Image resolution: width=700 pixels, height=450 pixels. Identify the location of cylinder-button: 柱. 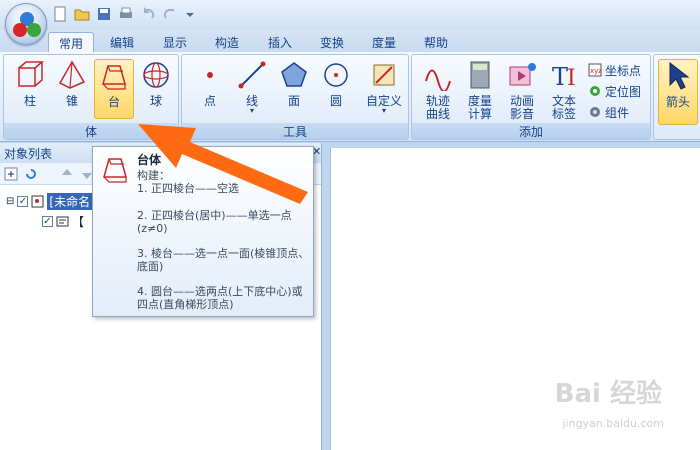
(30, 89).